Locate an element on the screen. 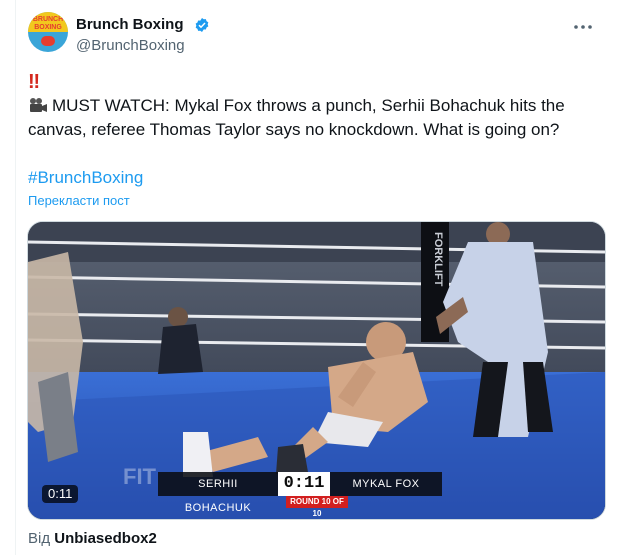 Image resolution: width=632 pixels, height=555 pixels. score-overlay: SERHII BOHACHUK 0:11 MYKAL FOX is located at coordinates (300, 493).